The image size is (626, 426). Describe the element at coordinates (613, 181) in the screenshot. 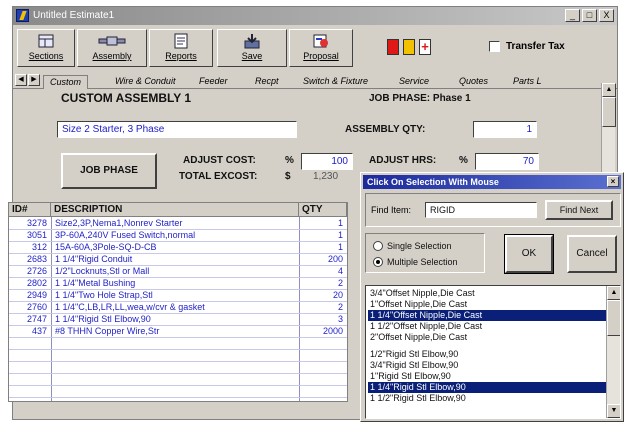

I see `dialog-close-icon: ×` at that location.